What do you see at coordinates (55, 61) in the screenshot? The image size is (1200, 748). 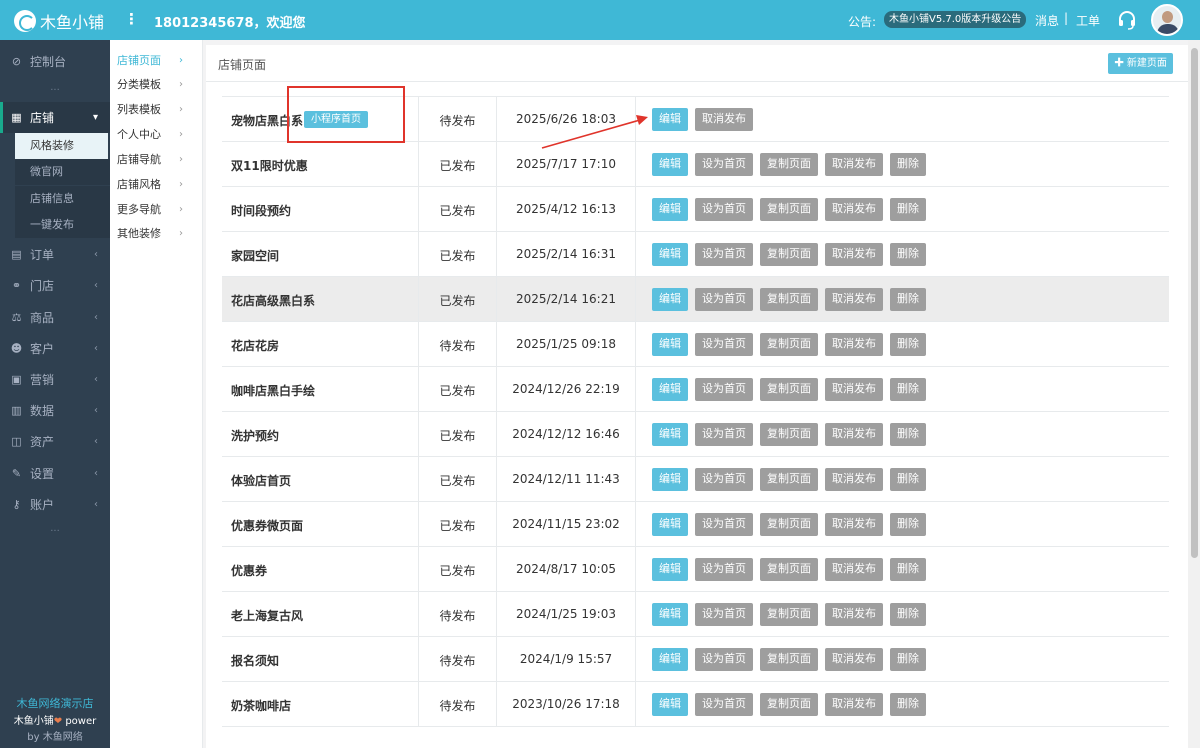 I see `sidebar-item-dashboard: ⊘ 控制台` at bounding box center [55, 61].